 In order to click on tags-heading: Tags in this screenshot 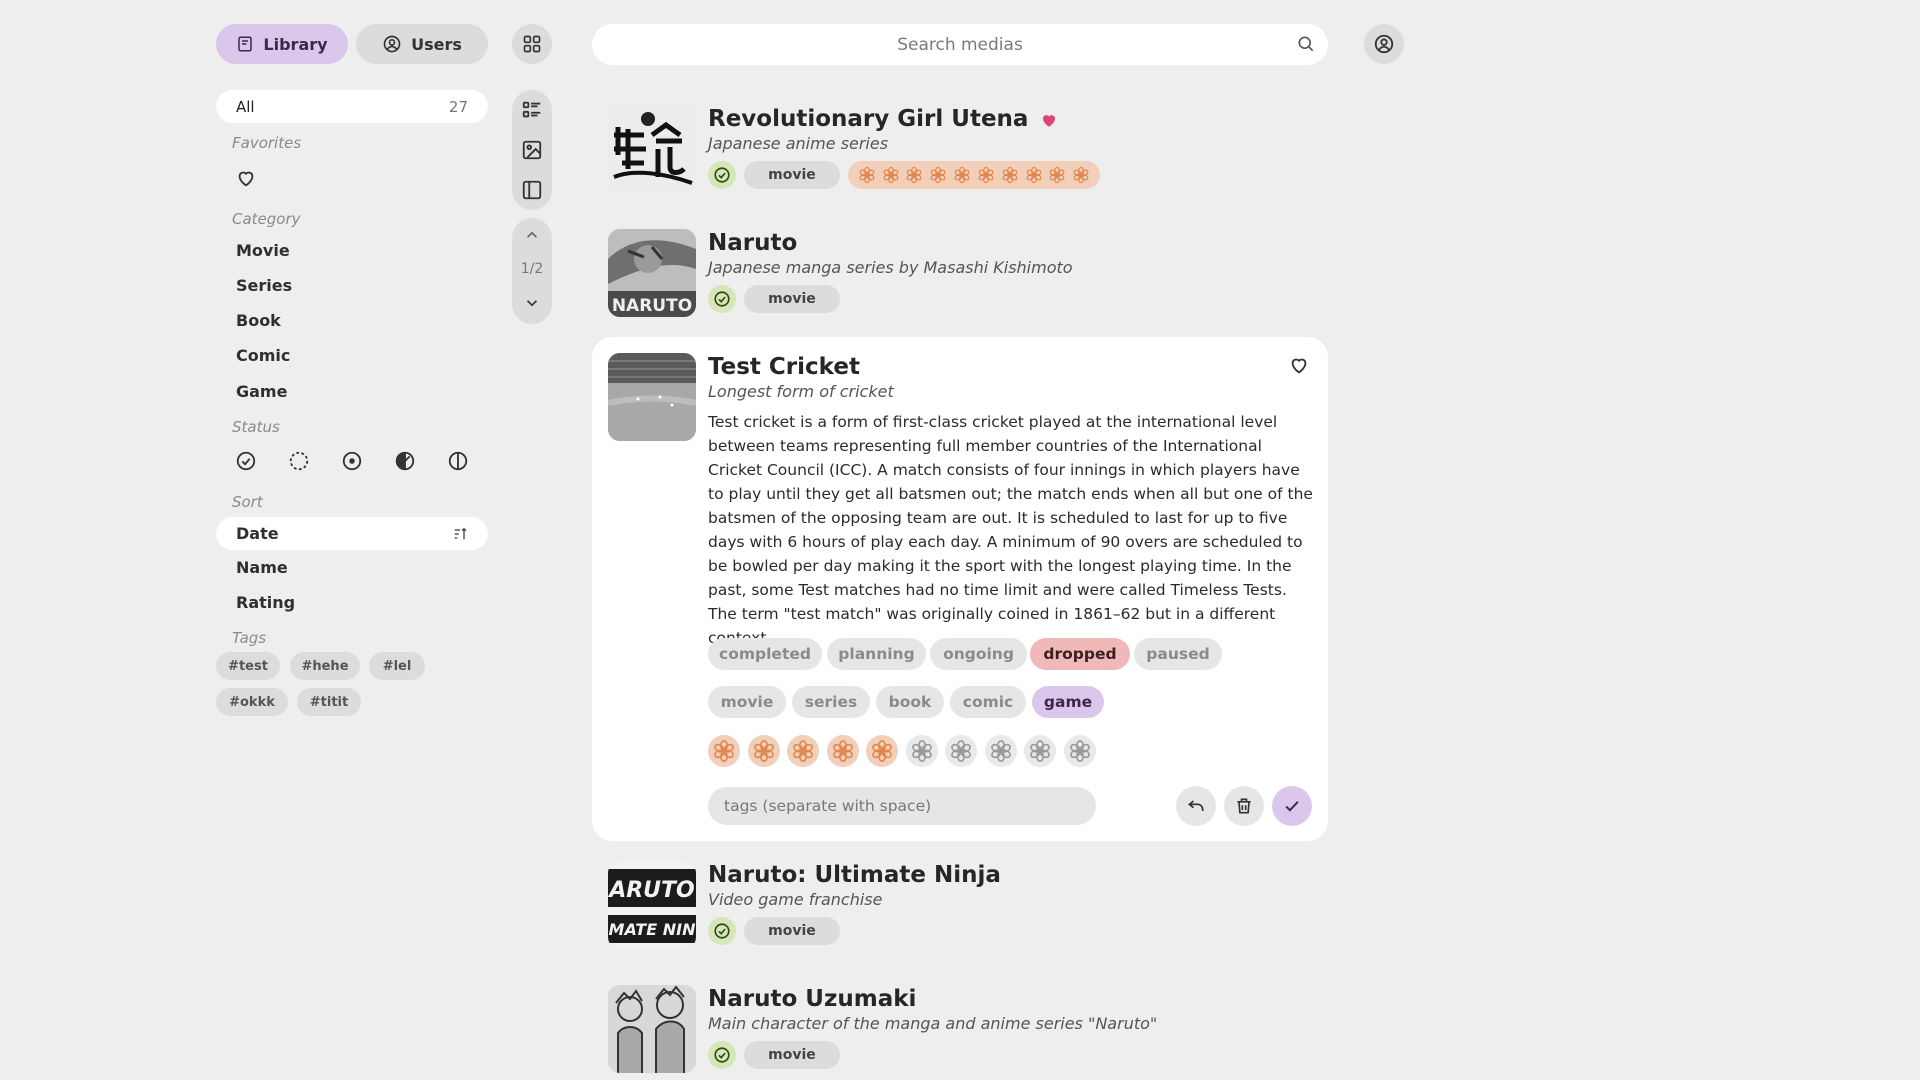, I will do `click(249, 638)`.